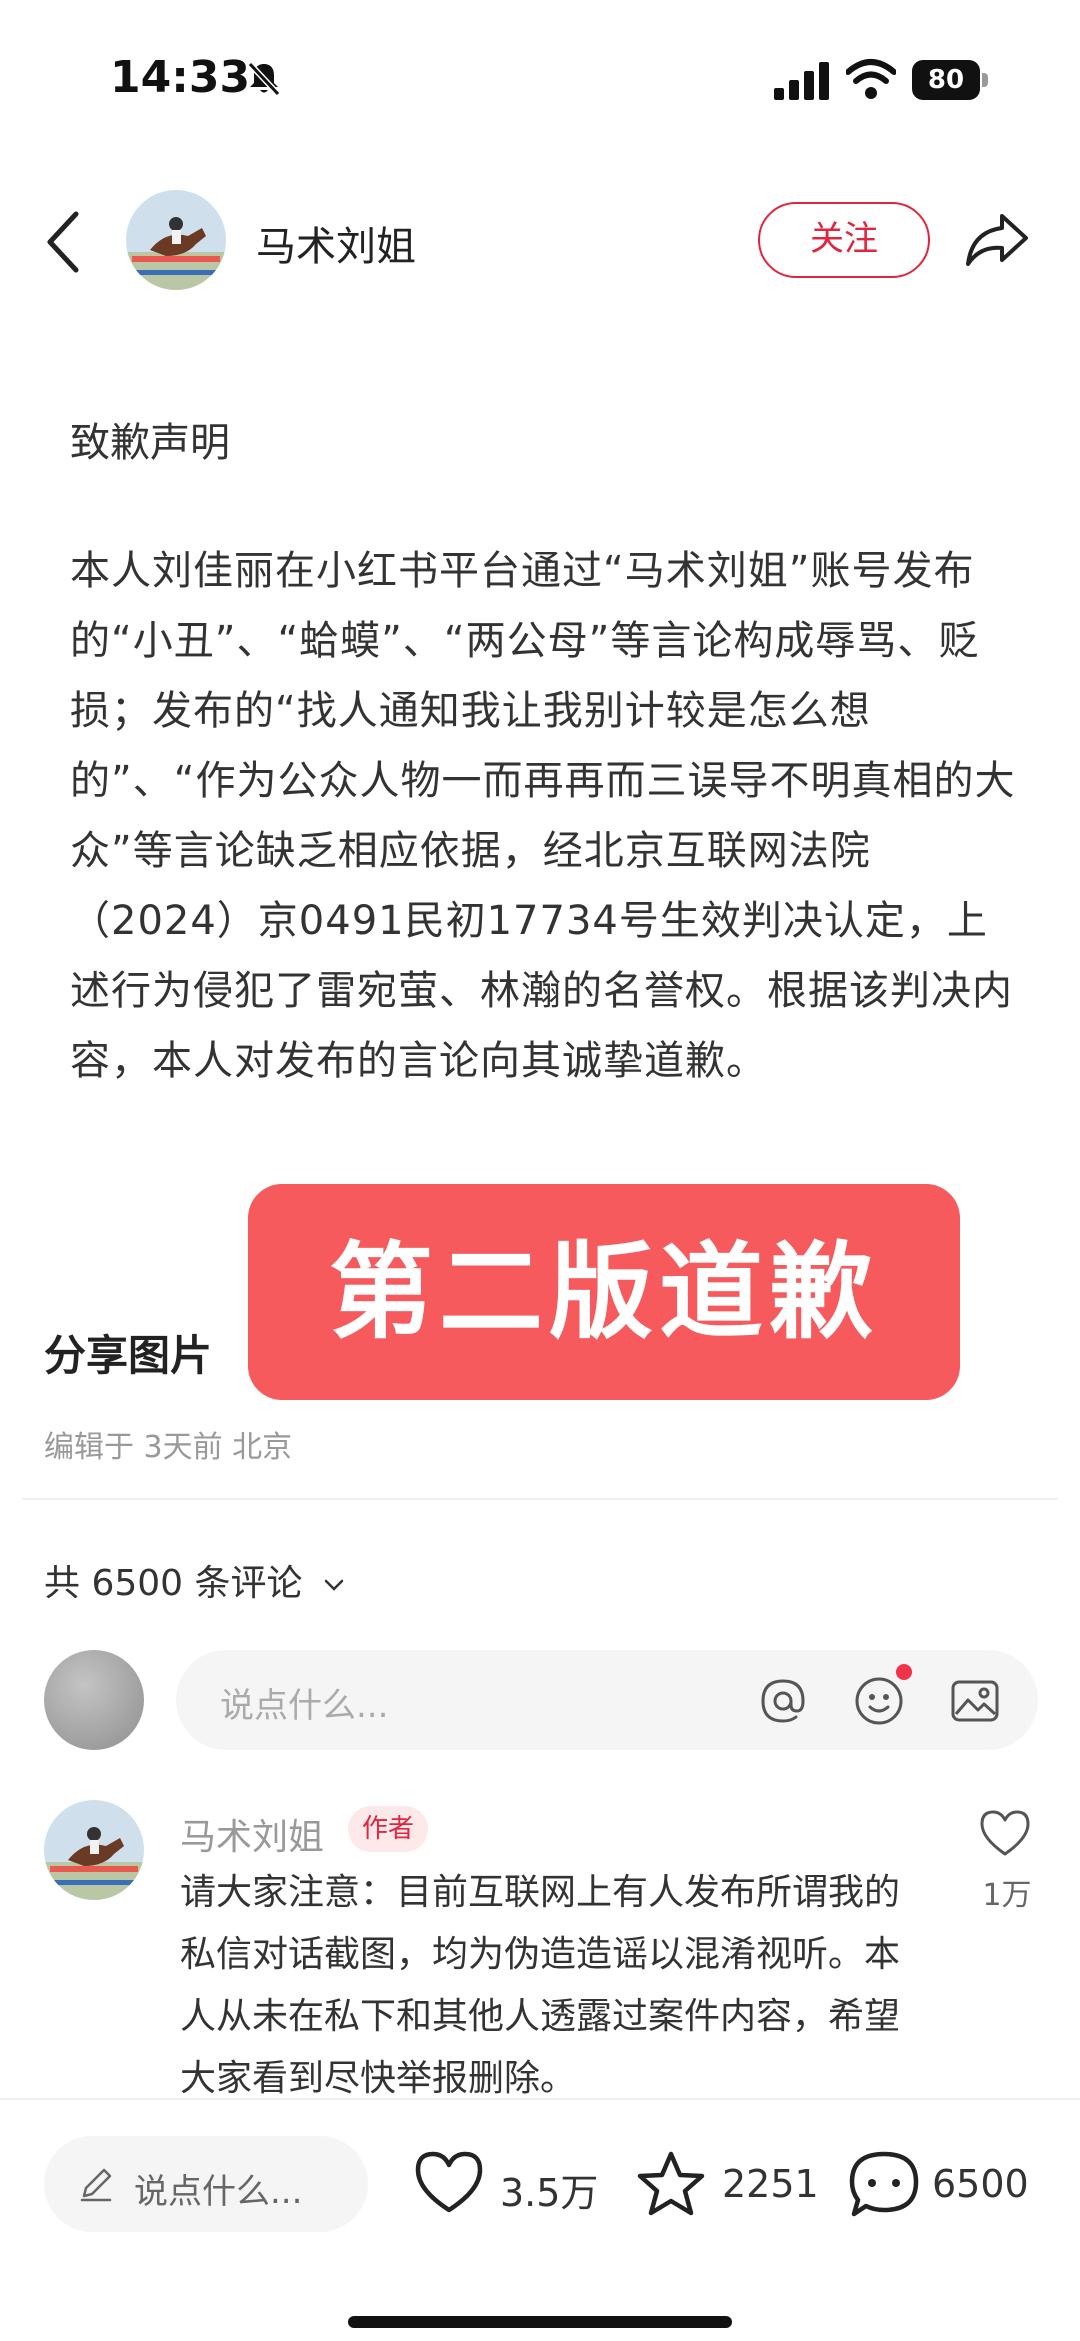 The width and height of the screenshot is (1080, 2341). What do you see at coordinates (336, 243) in the screenshot?
I see `author-name: 马术刘姐` at bounding box center [336, 243].